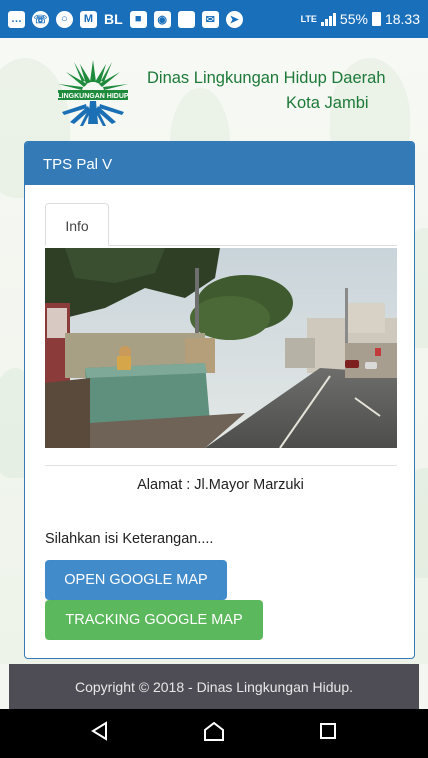  What do you see at coordinates (113, 19) in the screenshot?
I see `bbm-icon: BL` at bounding box center [113, 19].